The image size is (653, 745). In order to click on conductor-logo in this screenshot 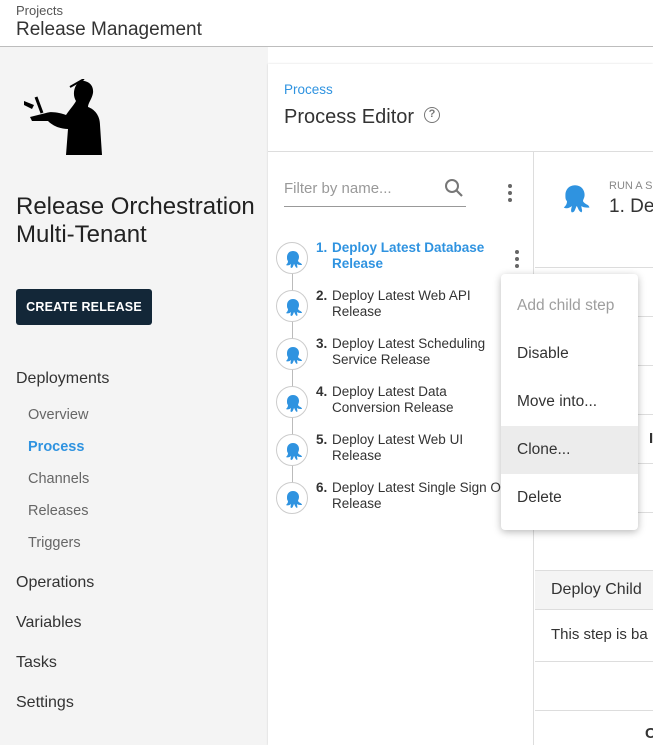, I will do `click(63, 117)`.